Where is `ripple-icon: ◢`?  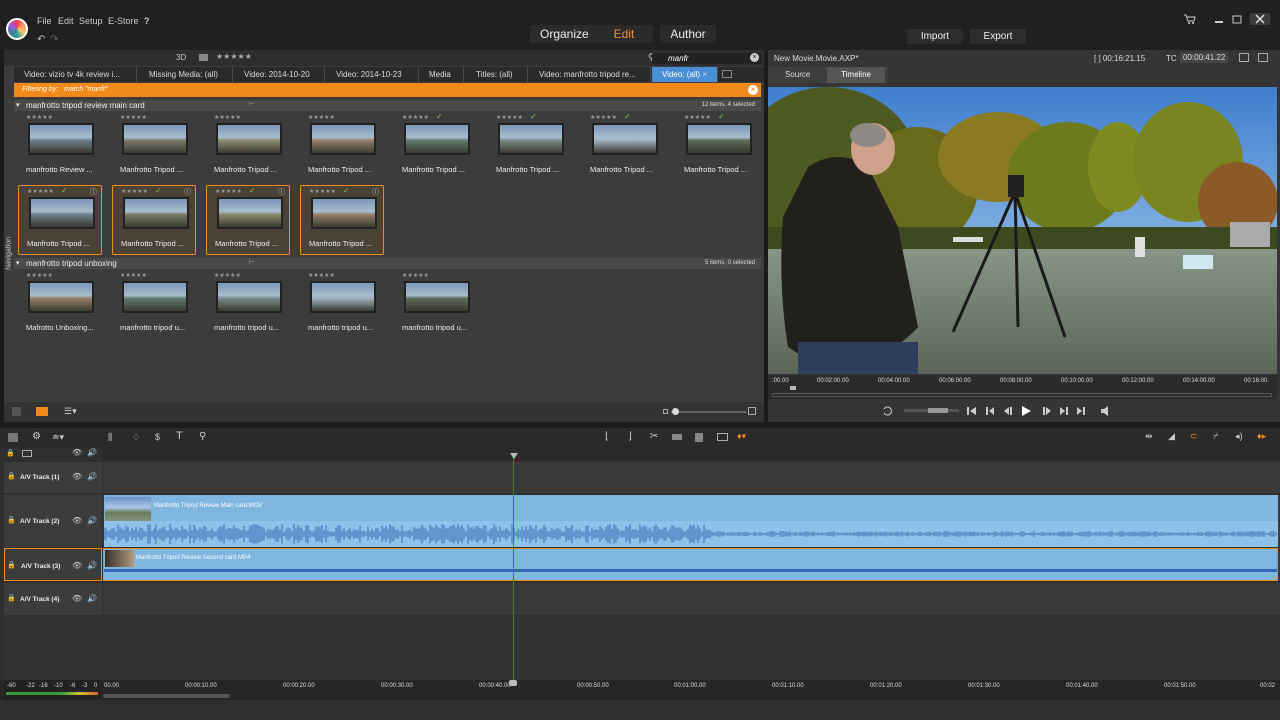 ripple-icon: ◢ is located at coordinates (1171, 436).